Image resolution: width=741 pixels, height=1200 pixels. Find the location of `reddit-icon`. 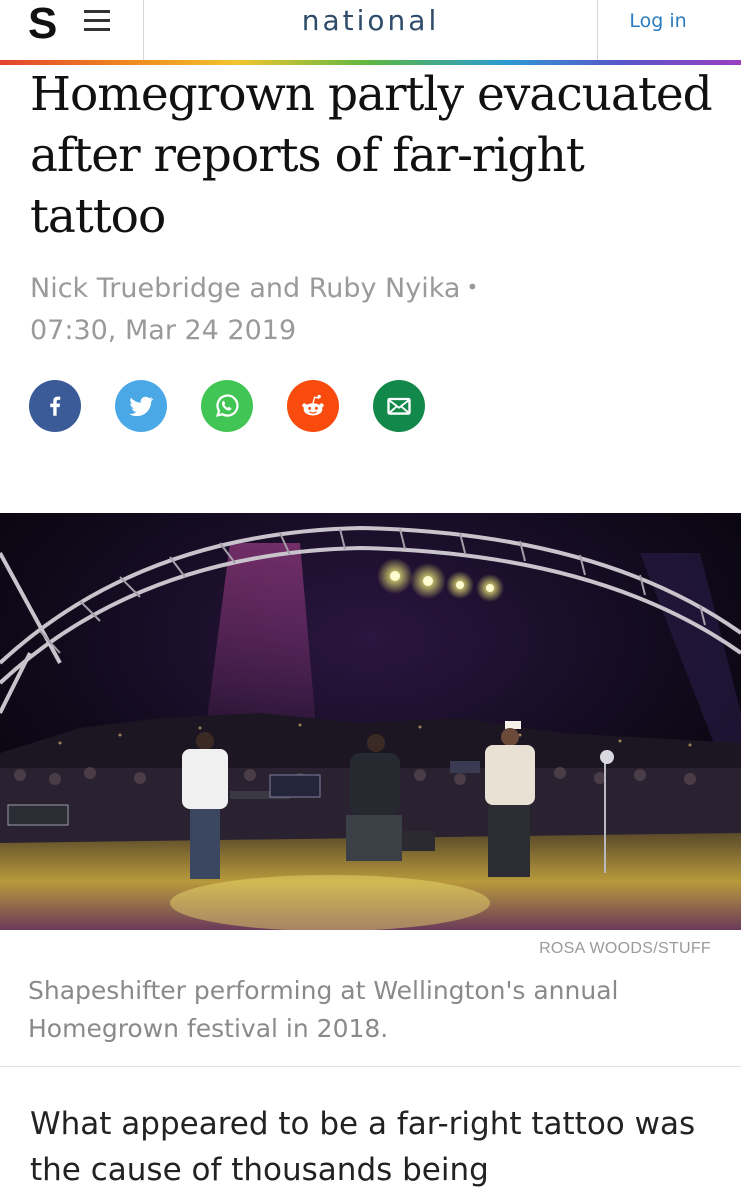

reddit-icon is located at coordinates (313, 405).